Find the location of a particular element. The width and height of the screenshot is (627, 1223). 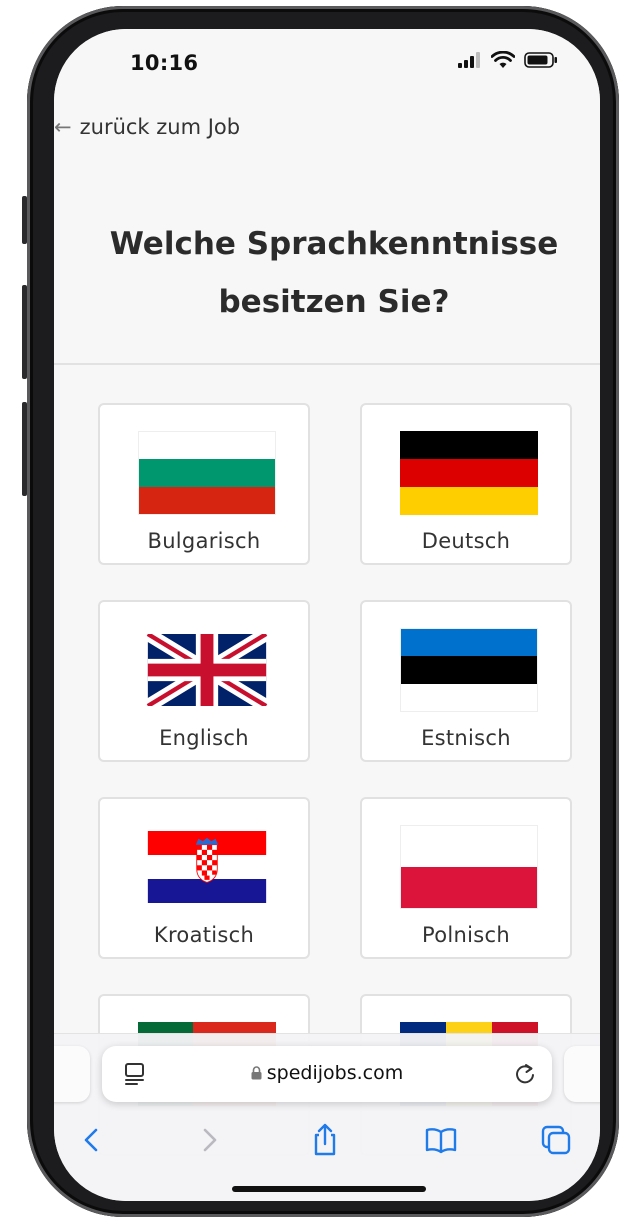

back-chevron-icon is located at coordinates (92, 1140).